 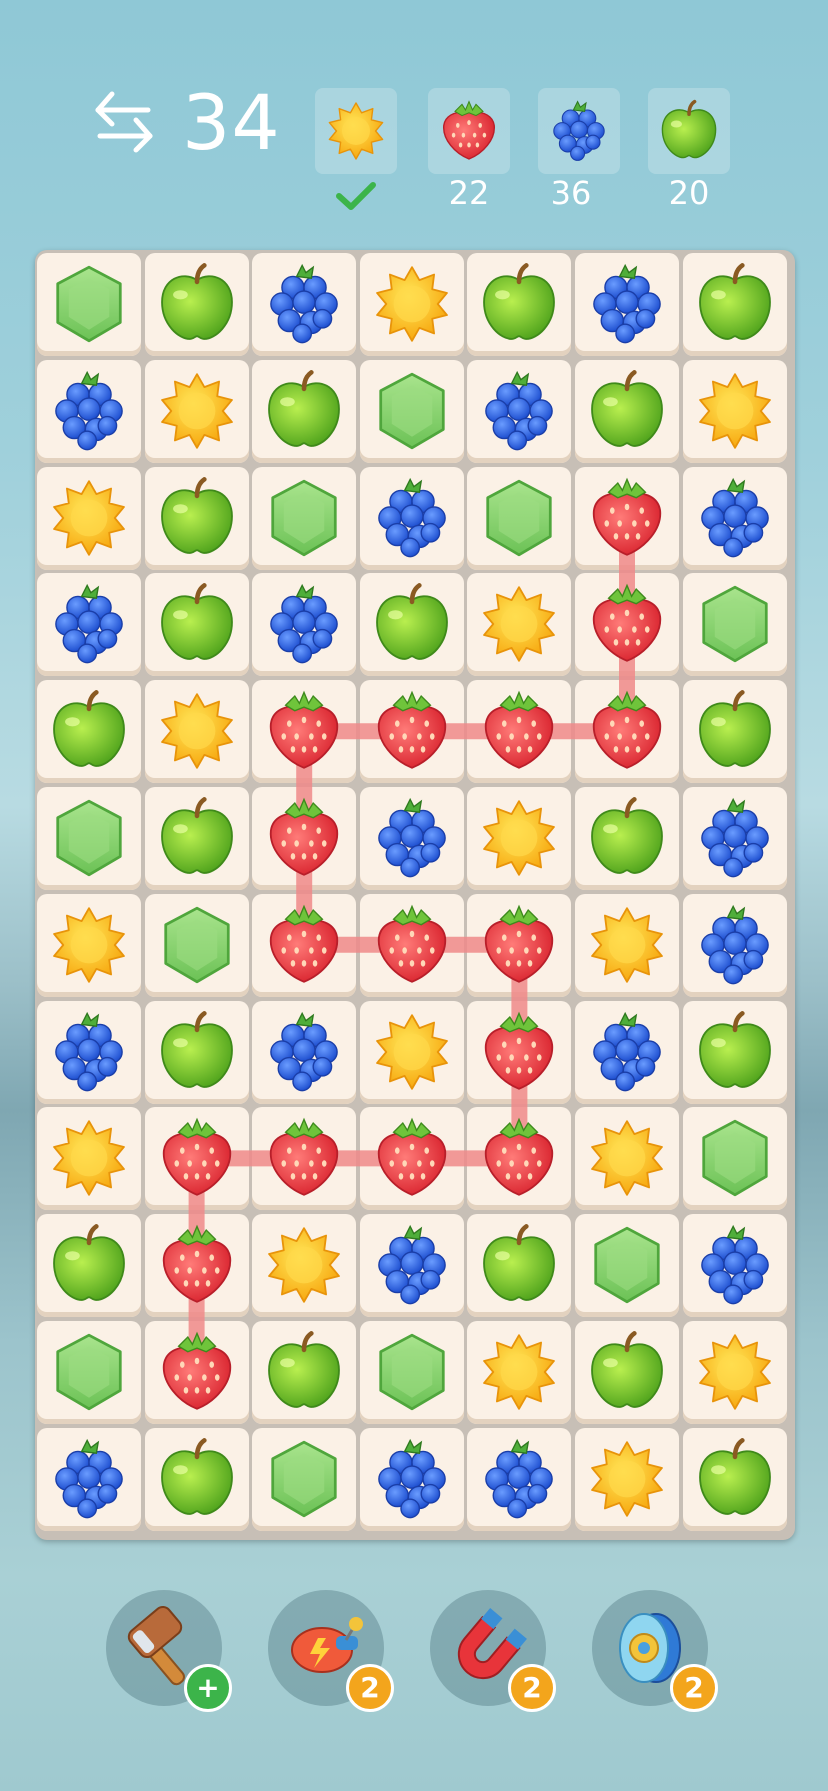 What do you see at coordinates (208, 1688) in the screenshot?
I see `booster-hammer-badge: +` at bounding box center [208, 1688].